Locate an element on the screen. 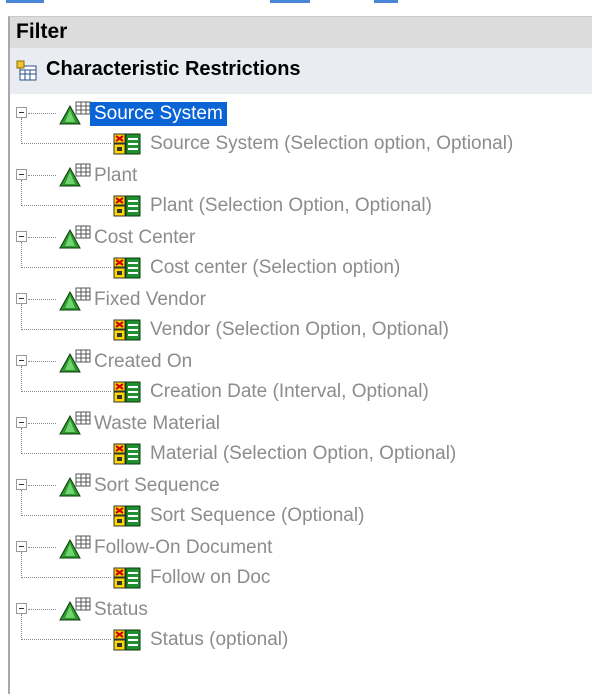 The width and height of the screenshot is (592, 694). section-title: Characteristic Restrictions is located at coordinates (173, 69).